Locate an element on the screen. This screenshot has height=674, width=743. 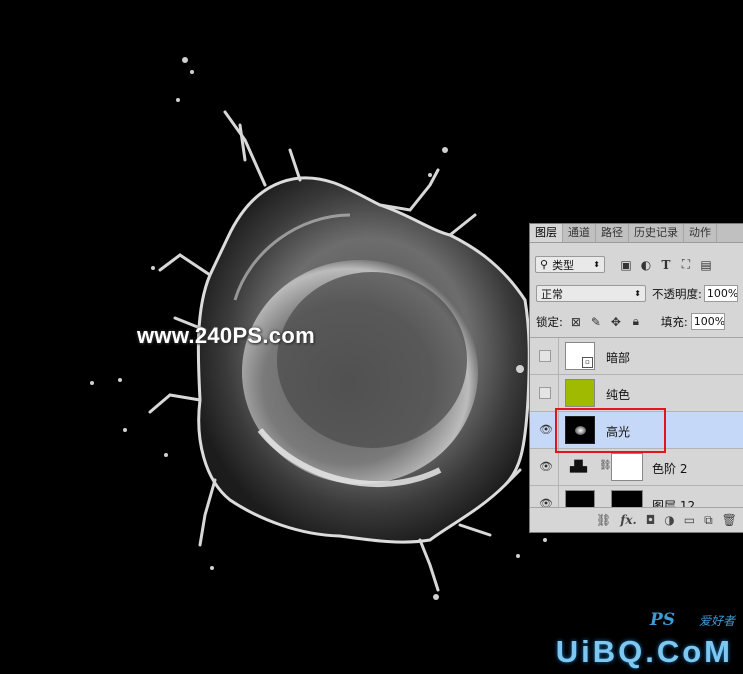
mask-icon: ◘ is located at coordinates (651, 520).